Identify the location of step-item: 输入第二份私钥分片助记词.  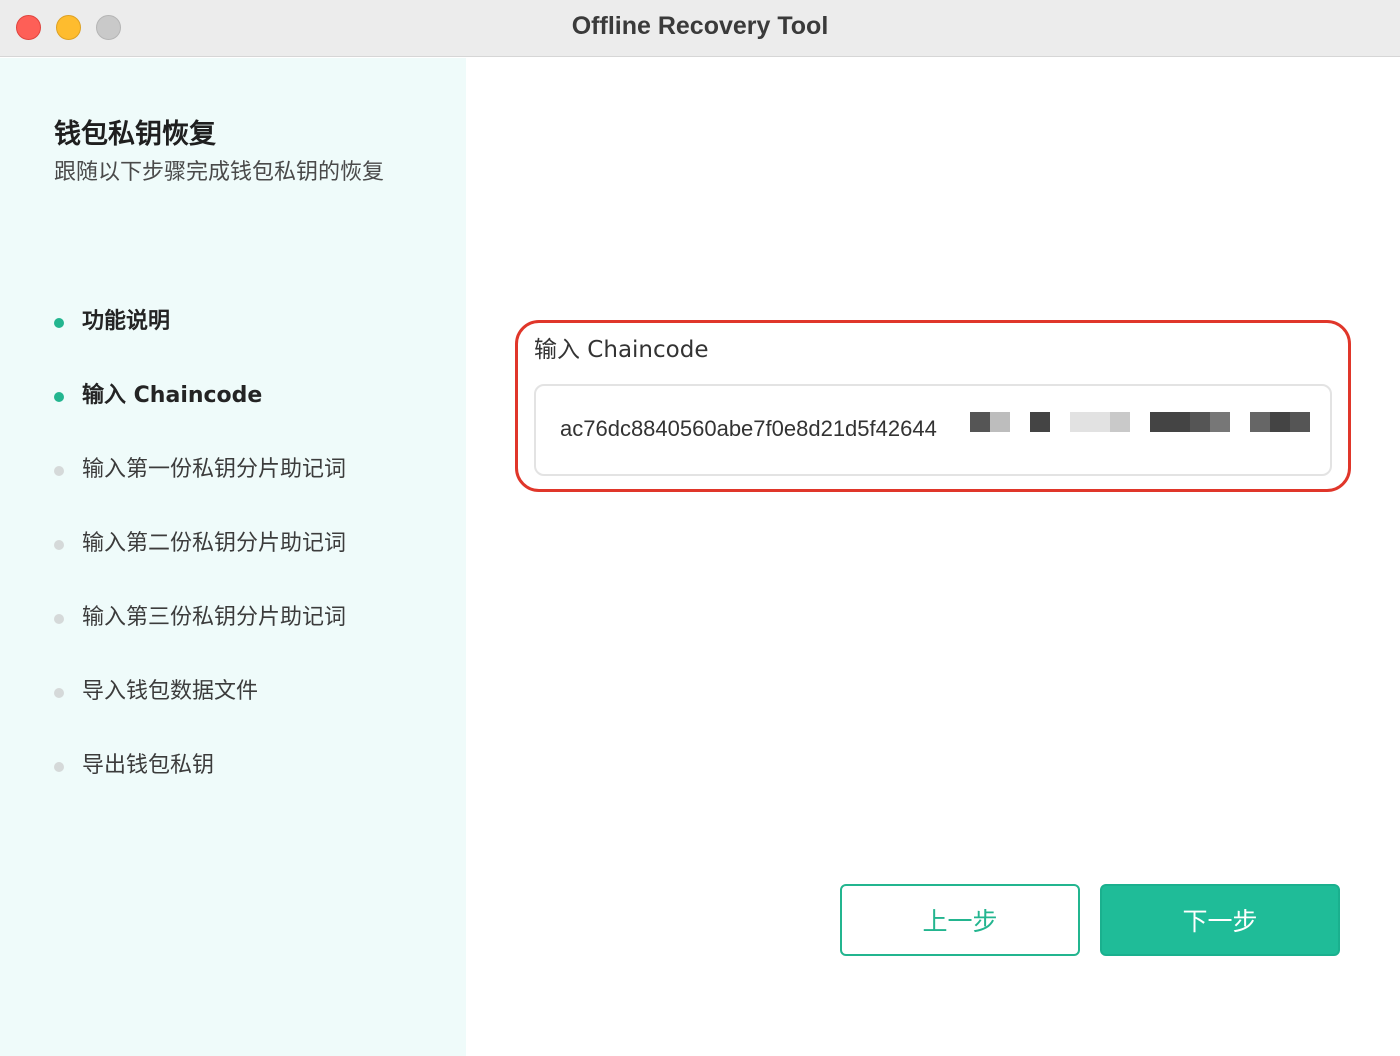
(200, 561).